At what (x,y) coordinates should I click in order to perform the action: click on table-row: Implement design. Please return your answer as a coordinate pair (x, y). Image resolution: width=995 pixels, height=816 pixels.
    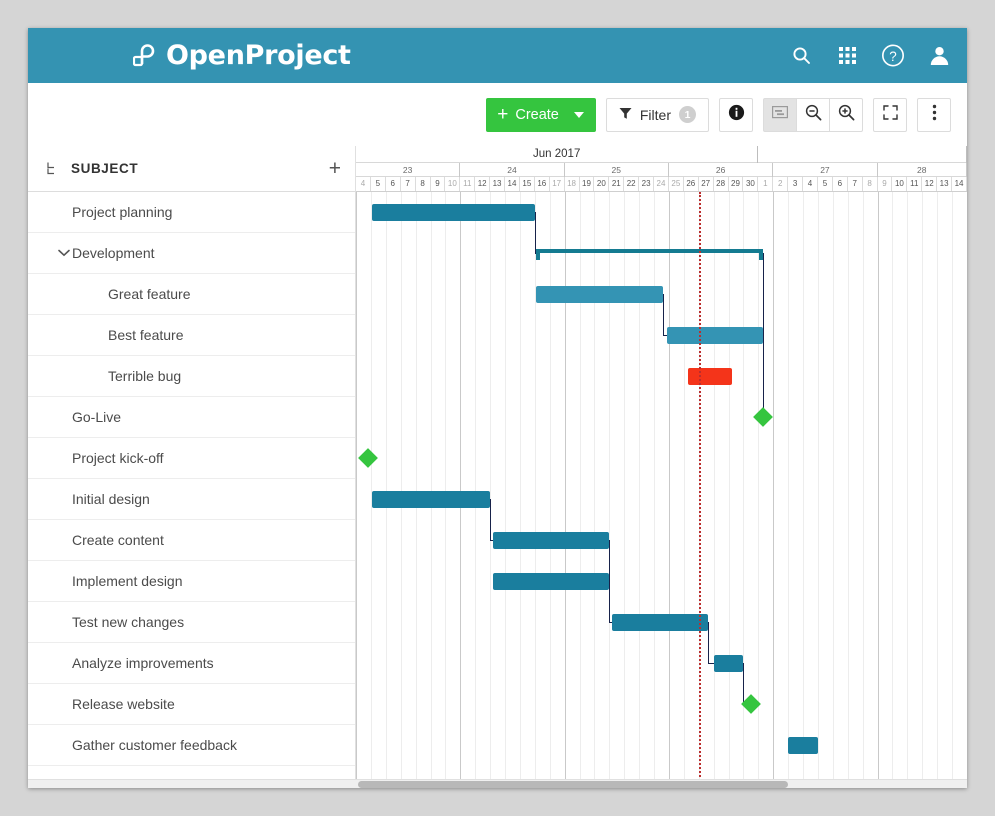
    Looking at the image, I should click on (191, 581).